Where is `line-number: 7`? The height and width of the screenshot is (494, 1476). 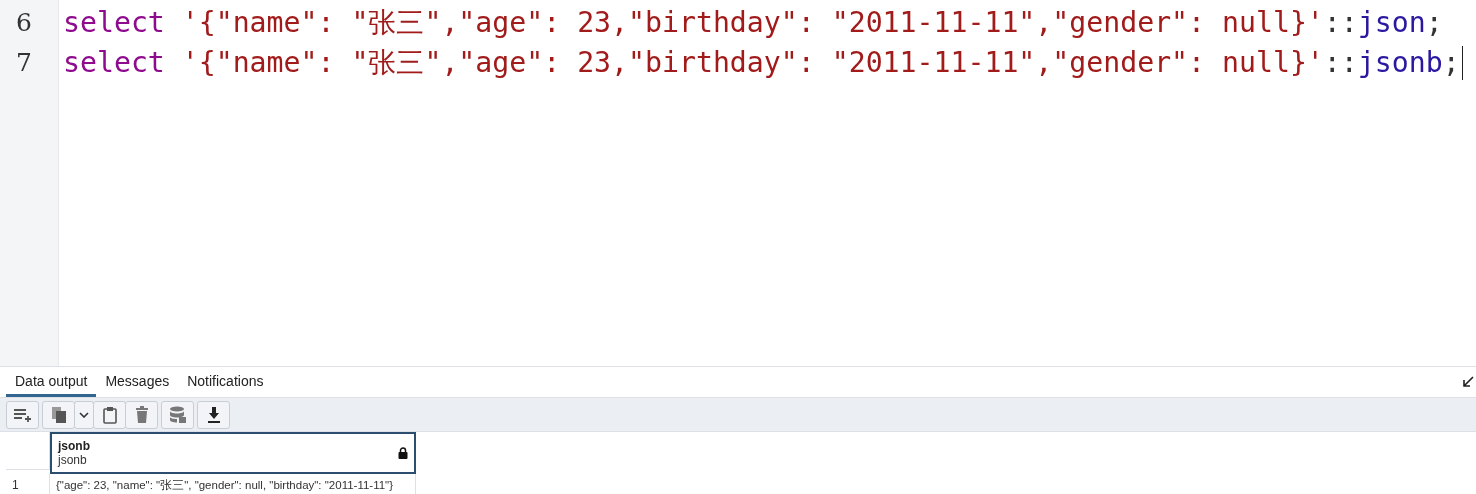 line-number: 7 is located at coordinates (24, 63).